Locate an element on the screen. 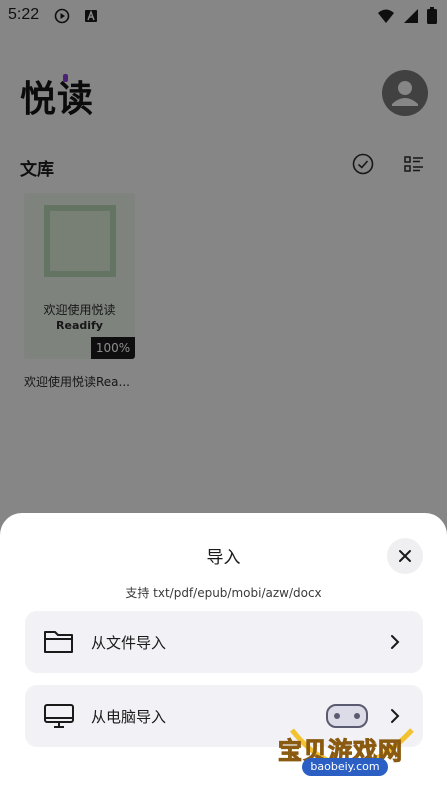  import-from-file-button: 从文件导入 is located at coordinates (224, 642).